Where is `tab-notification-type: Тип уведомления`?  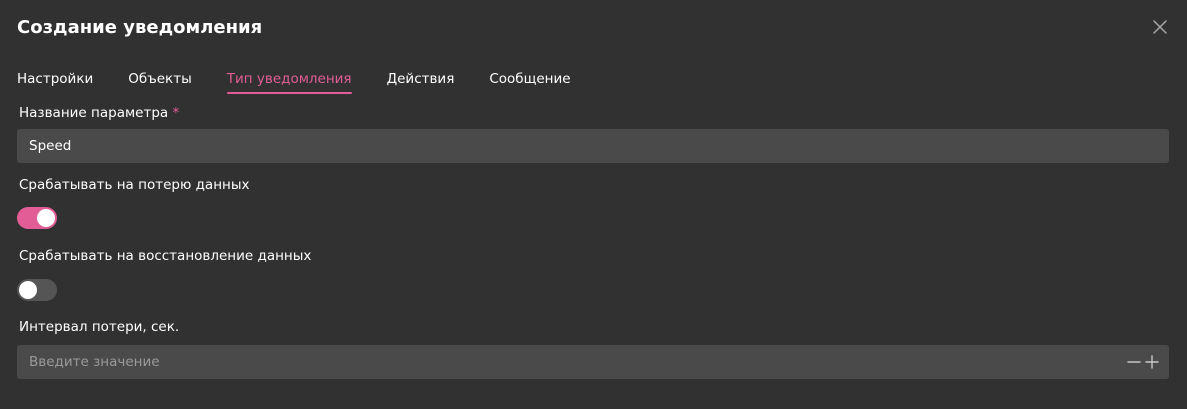
tab-notification-type: Тип уведомления is located at coordinates (289, 82).